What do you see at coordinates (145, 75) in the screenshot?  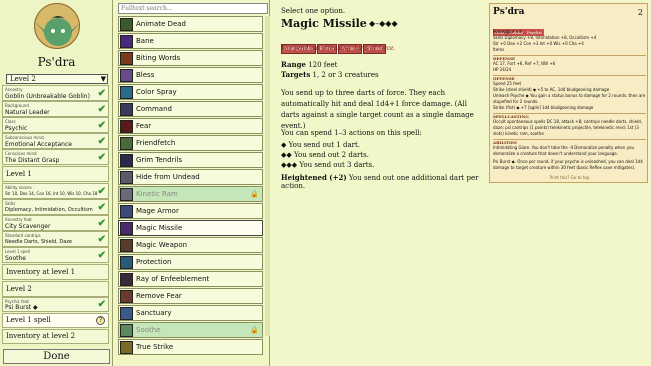 I see `spell-name: Bless` at bounding box center [145, 75].